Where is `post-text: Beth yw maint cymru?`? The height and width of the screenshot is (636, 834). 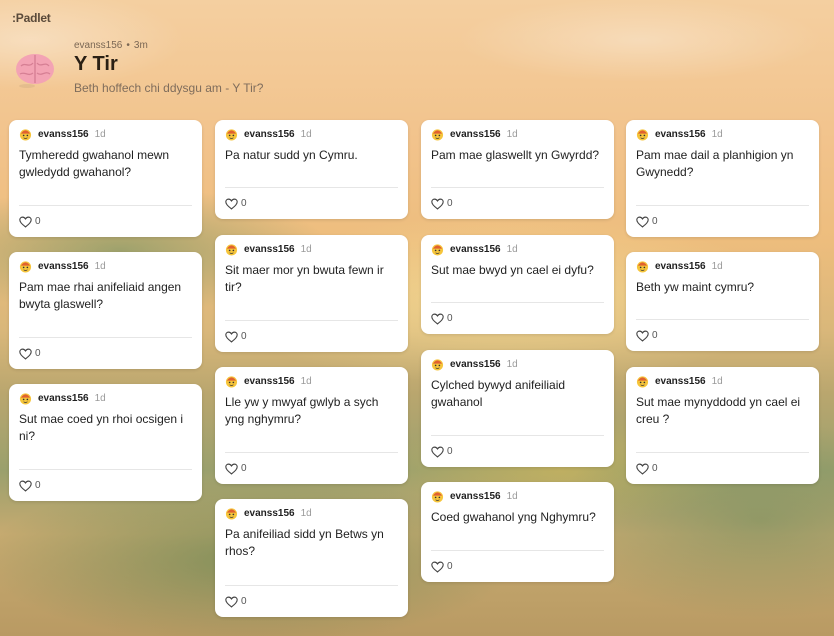 post-text: Beth yw maint cymru? is located at coordinates (695, 287).